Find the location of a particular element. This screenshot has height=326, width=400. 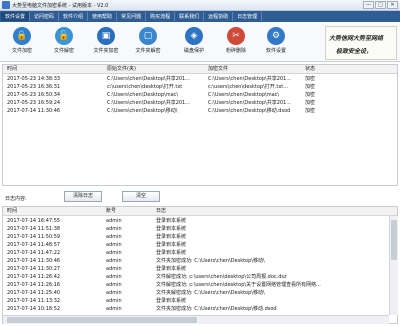

menu-log-management: 日志管理 is located at coordinates (248, 16).